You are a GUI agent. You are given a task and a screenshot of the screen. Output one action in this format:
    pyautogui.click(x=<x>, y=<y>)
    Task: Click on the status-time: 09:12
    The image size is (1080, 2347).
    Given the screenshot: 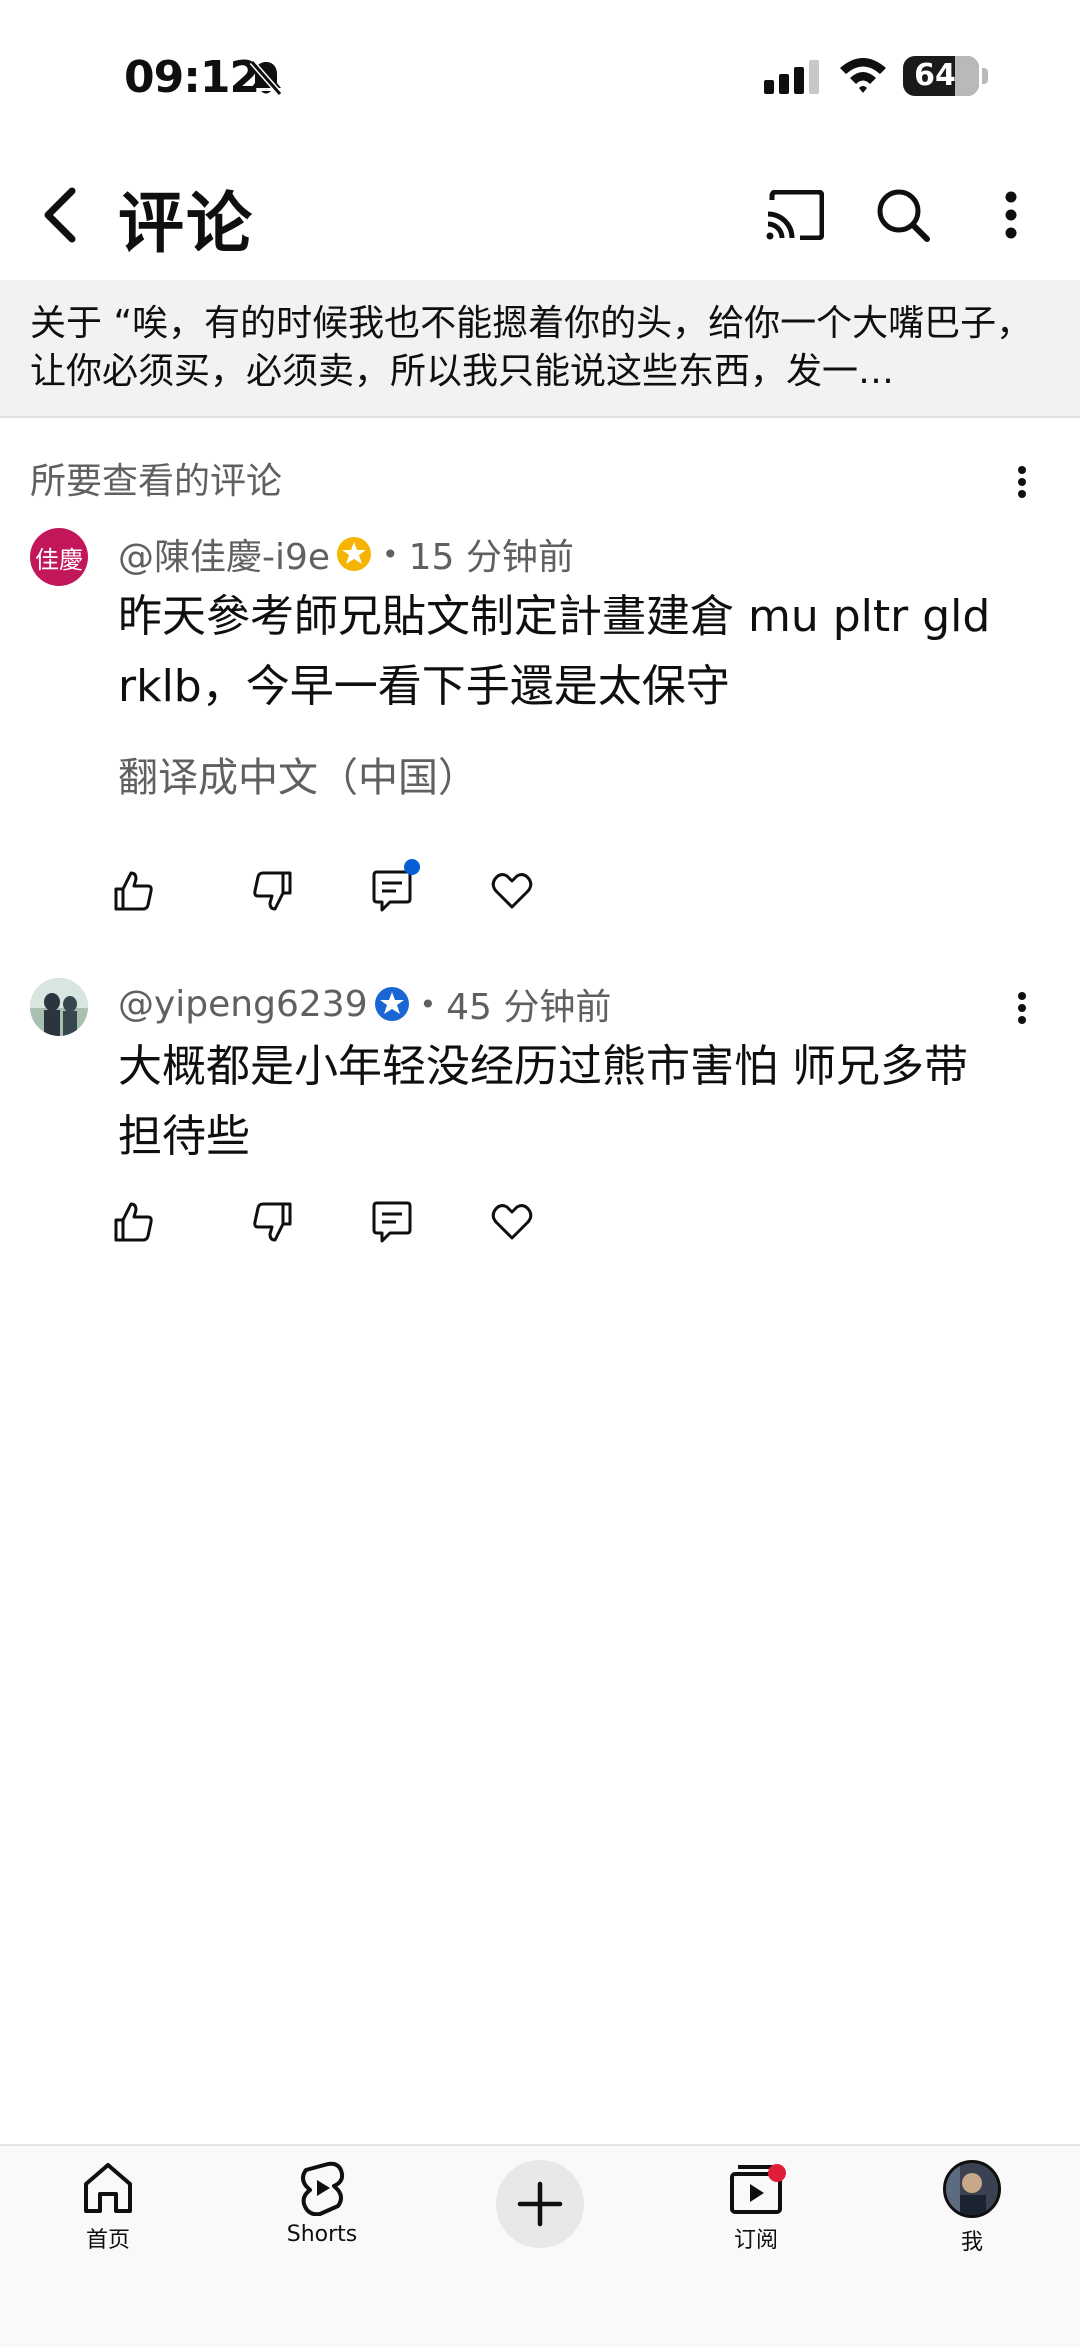 What is the action you would take?
    pyautogui.click(x=192, y=77)
    